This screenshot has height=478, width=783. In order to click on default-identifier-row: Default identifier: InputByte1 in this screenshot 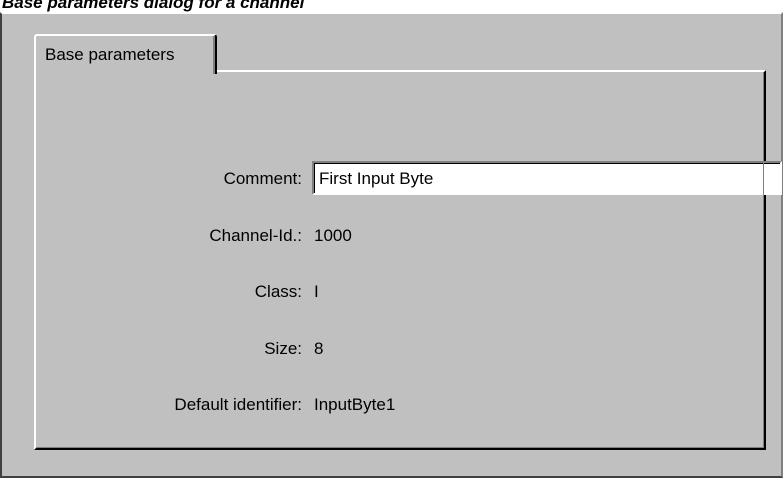, I will do `click(400, 404)`.